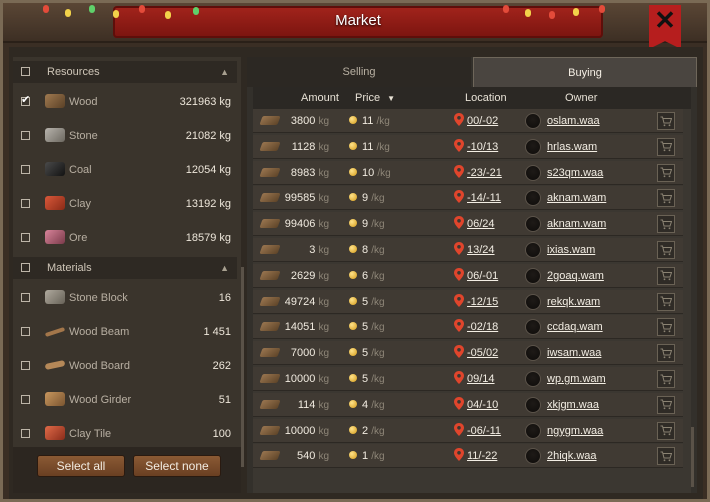  What do you see at coordinates (25, 237) in the screenshot?
I see `ore-checkbox` at bounding box center [25, 237].